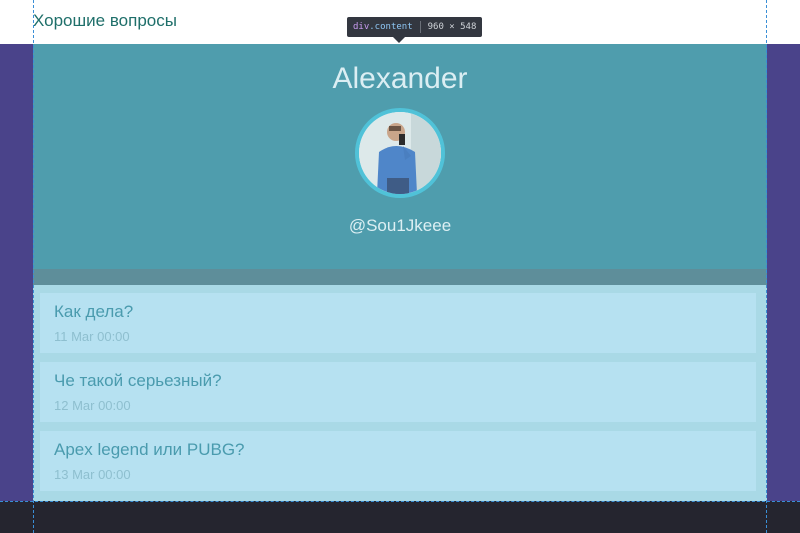  Describe the element at coordinates (138, 381) in the screenshot. I see `question-text: Че такой серьезный?` at that location.